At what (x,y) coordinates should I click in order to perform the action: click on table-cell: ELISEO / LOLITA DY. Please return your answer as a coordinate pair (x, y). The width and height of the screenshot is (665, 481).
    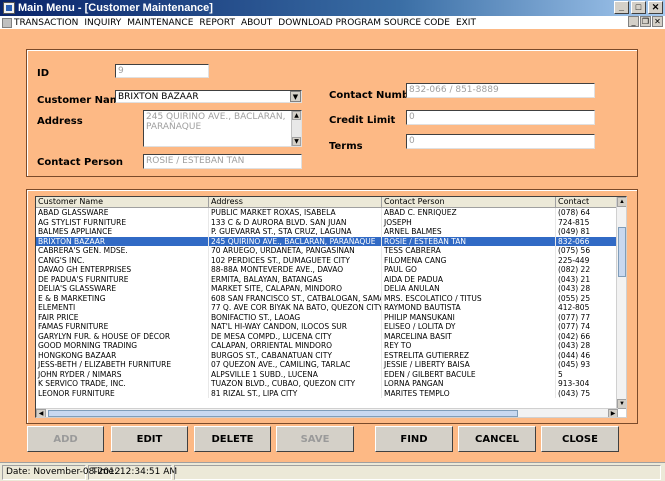
    Looking at the image, I should click on (469, 327).